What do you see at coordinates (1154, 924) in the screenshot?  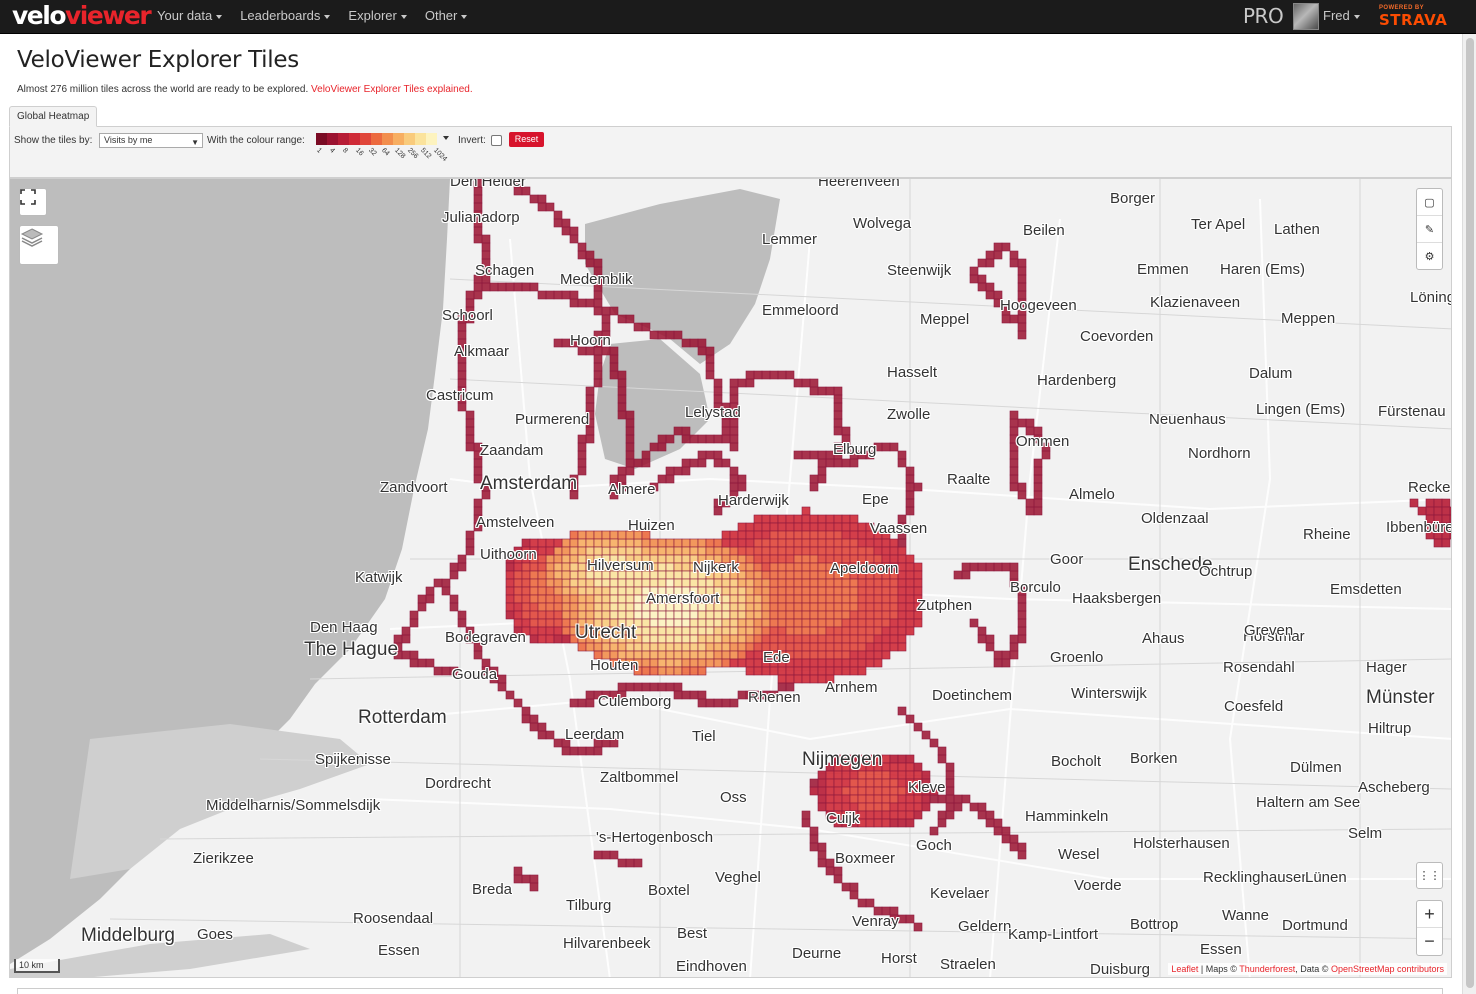 I see `place-label: Bottrop` at bounding box center [1154, 924].